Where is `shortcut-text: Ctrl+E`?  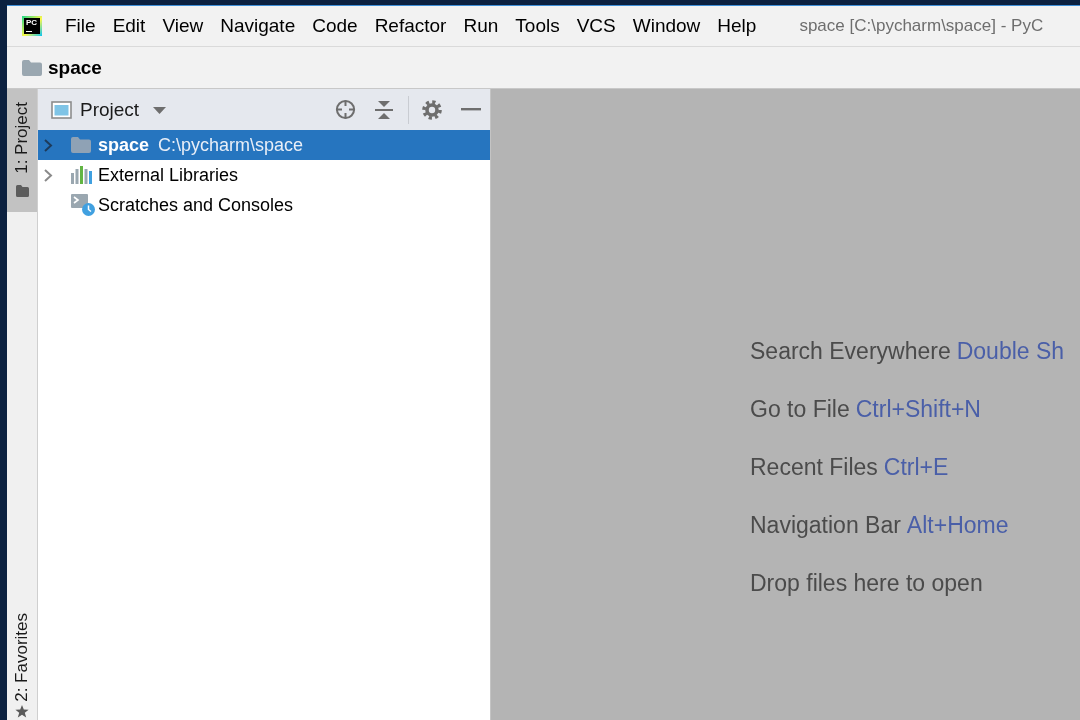 shortcut-text: Ctrl+E is located at coordinates (916, 467).